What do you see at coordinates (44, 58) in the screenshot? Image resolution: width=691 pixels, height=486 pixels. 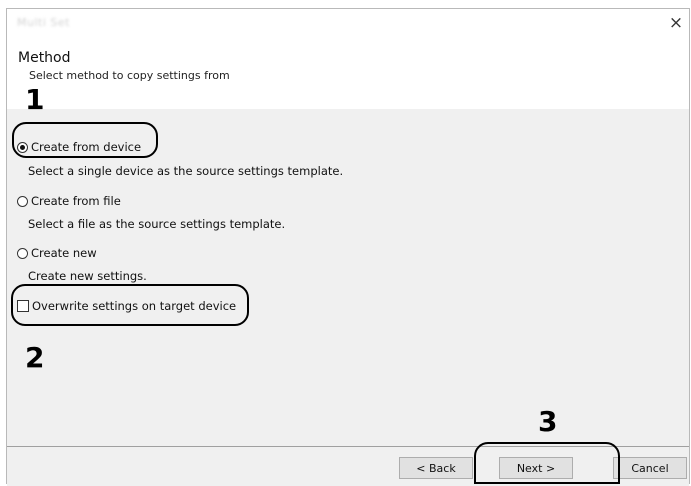 I see `page-title: Method` at bounding box center [44, 58].